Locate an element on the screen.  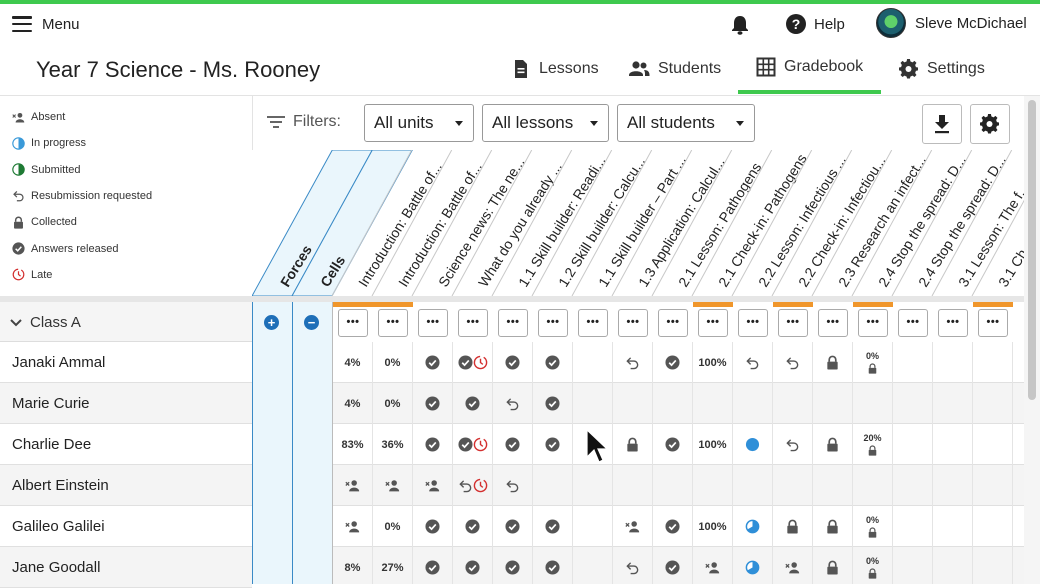
student-name-row: Marie Curie is located at coordinates (126, 403).